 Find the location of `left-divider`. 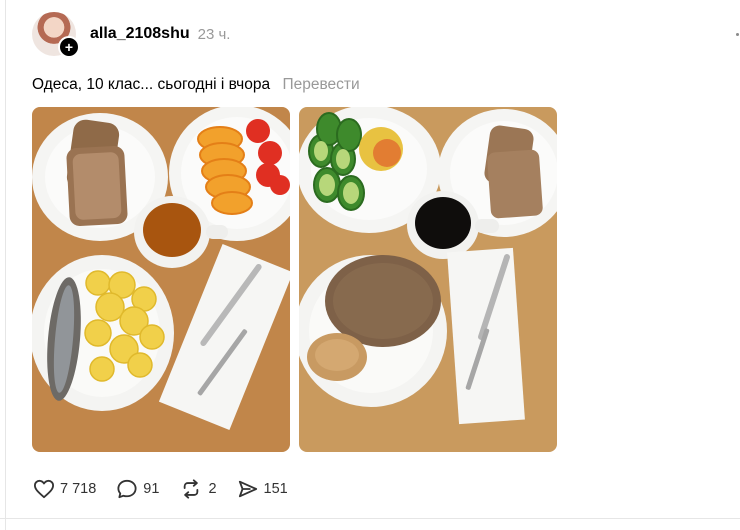

left-divider is located at coordinates (5, 265).